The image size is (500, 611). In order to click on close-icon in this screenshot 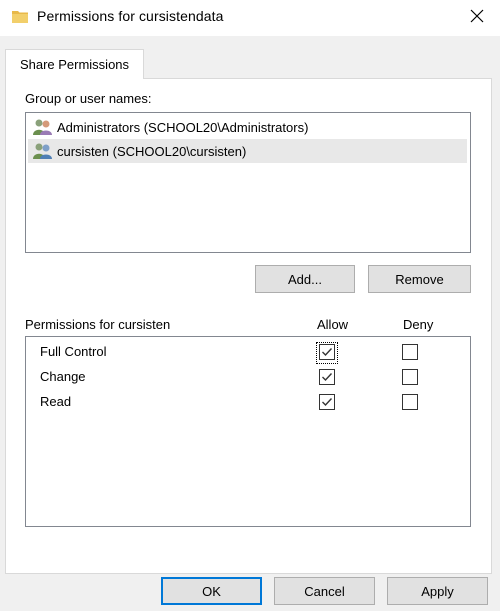, I will do `click(477, 17)`.